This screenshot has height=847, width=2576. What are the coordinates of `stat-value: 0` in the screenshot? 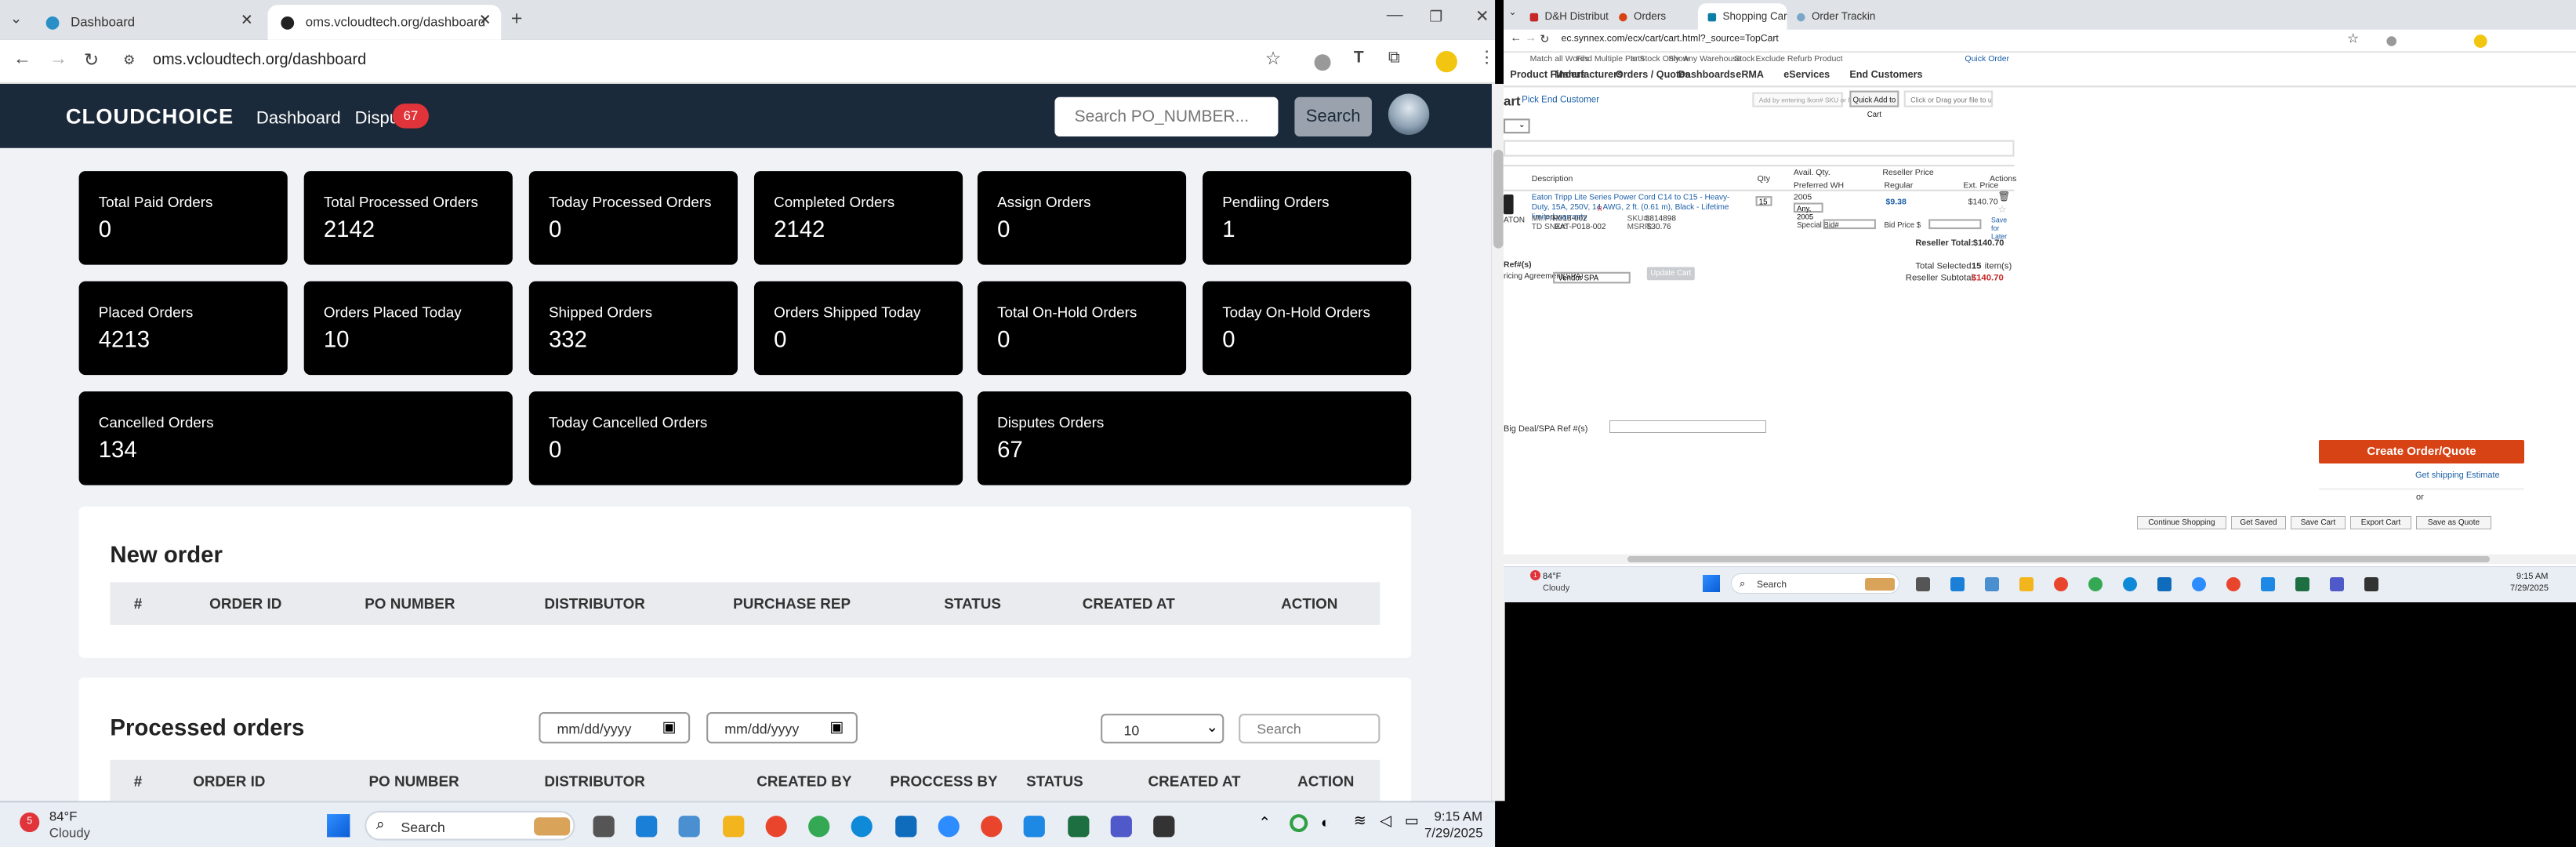 It's located at (780, 338).